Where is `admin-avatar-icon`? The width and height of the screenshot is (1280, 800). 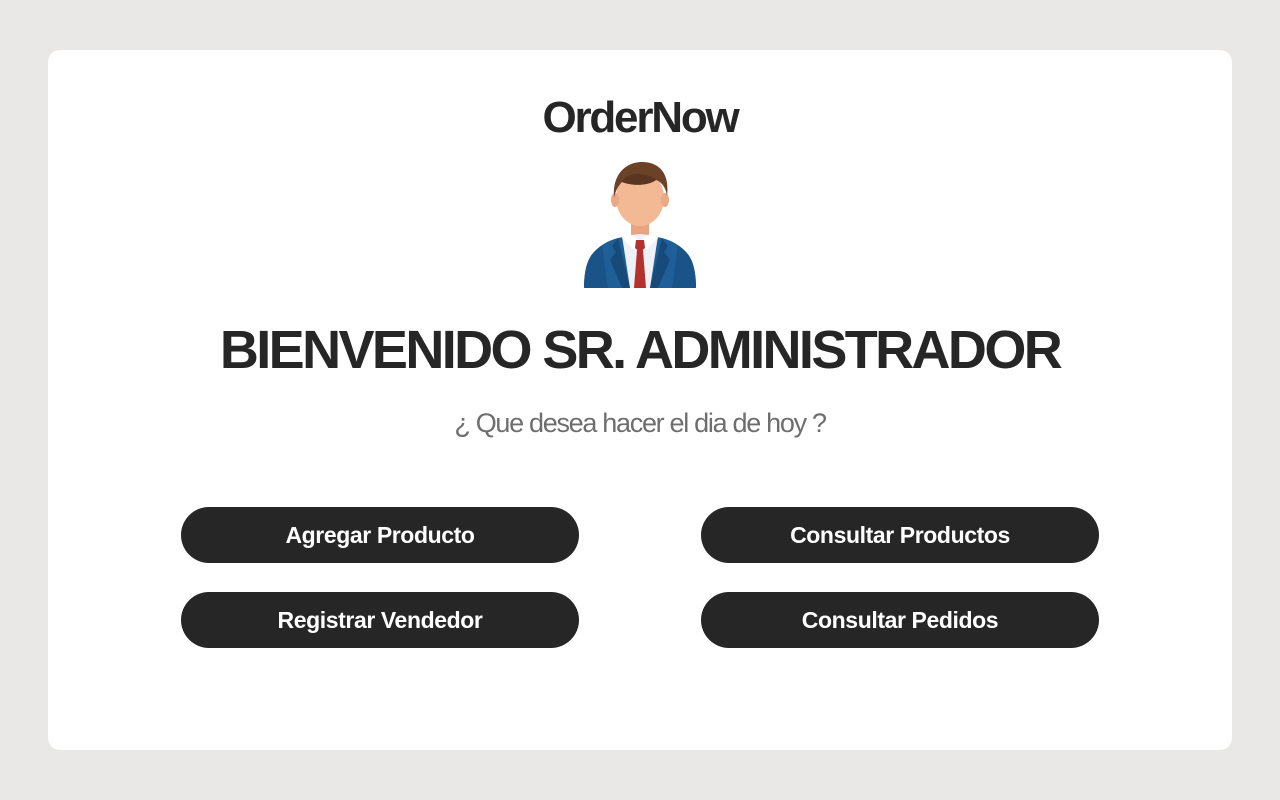 admin-avatar-icon is located at coordinates (640, 225).